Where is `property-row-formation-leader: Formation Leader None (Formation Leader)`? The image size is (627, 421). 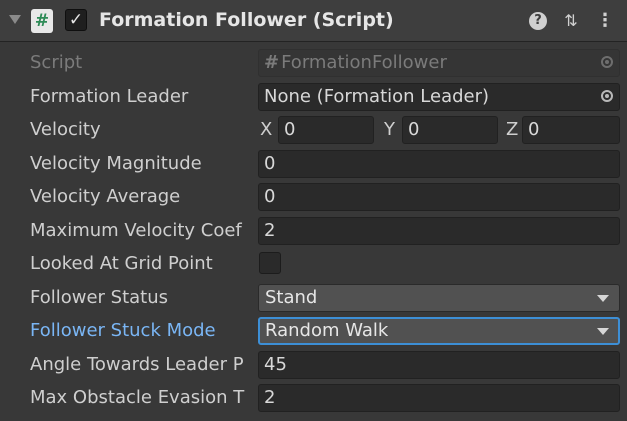 property-row-formation-leader: Formation Leader None (Formation Leader) is located at coordinates (313, 97).